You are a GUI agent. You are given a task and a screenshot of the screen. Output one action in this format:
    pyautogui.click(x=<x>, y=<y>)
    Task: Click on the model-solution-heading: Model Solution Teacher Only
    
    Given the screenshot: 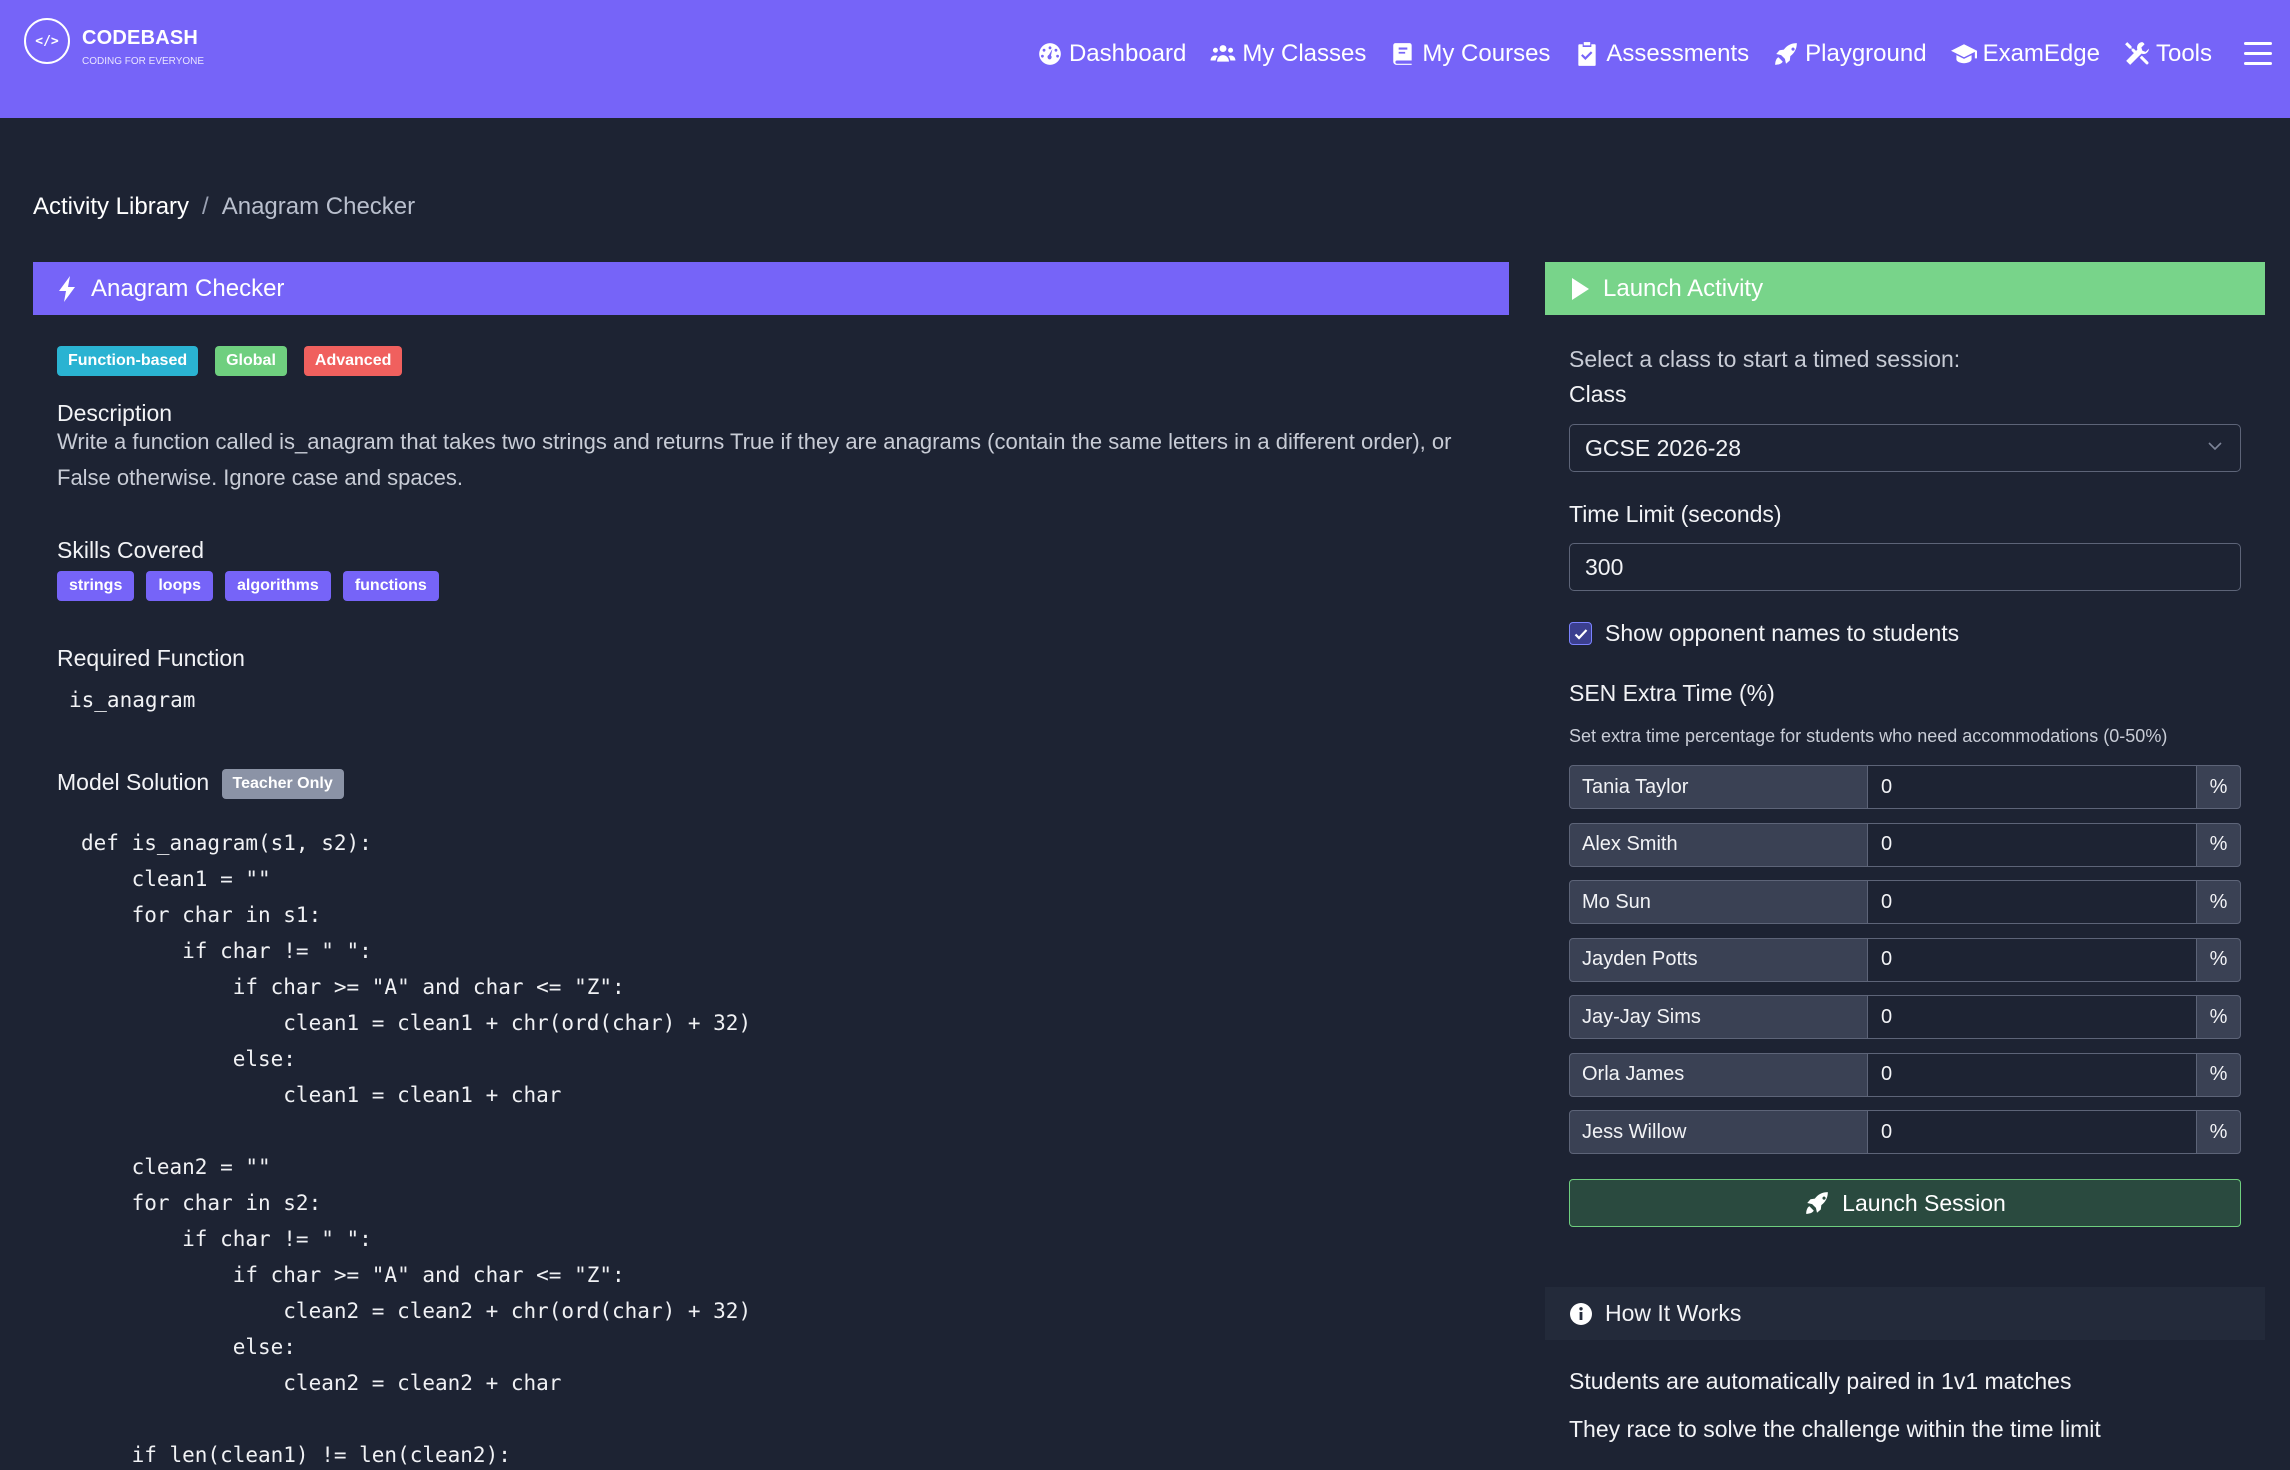 What is the action you would take?
    pyautogui.click(x=200, y=784)
    